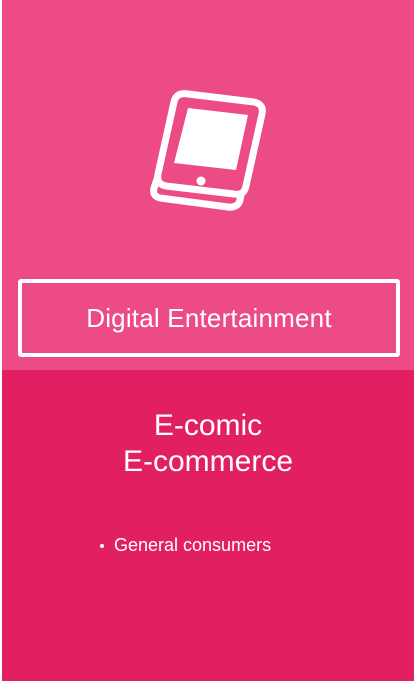 The height and width of the screenshot is (681, 416). What do you see at coordinates (102, 545) in the screenshot?
I see `bullet-icon` at bounding box center [102, 545].